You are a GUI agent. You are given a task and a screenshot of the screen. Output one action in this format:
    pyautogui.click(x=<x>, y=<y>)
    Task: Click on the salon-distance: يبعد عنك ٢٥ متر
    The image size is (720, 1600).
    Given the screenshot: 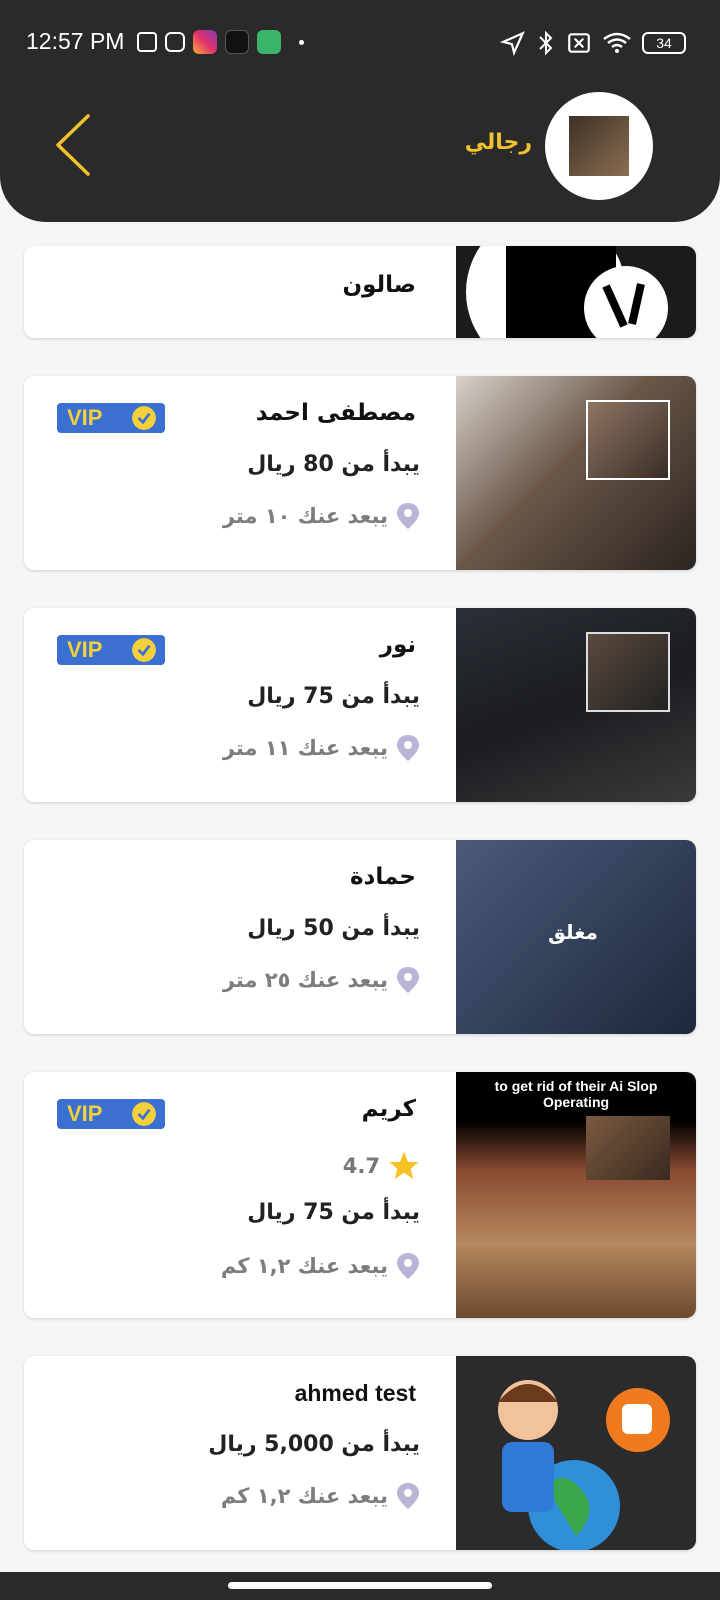 What is the action you would take?
    pyautogui.click(x=321, y=980)
    